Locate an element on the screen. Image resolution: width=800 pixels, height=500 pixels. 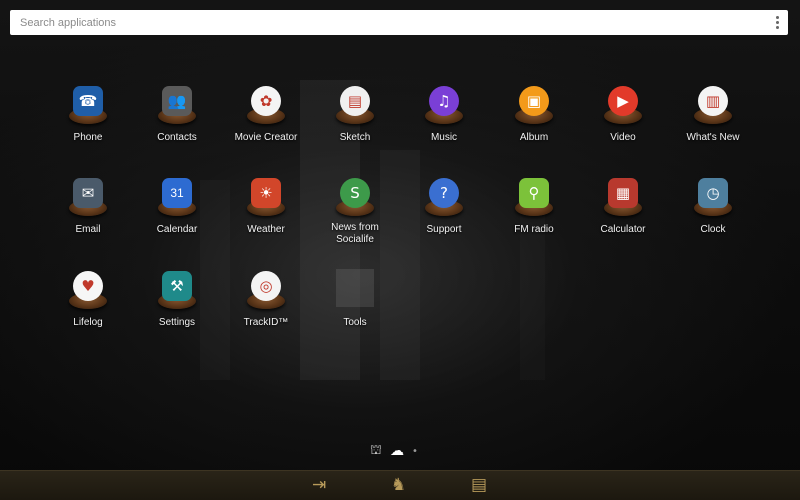
app-email: ✉ Email is located at coordinates (88, 211).